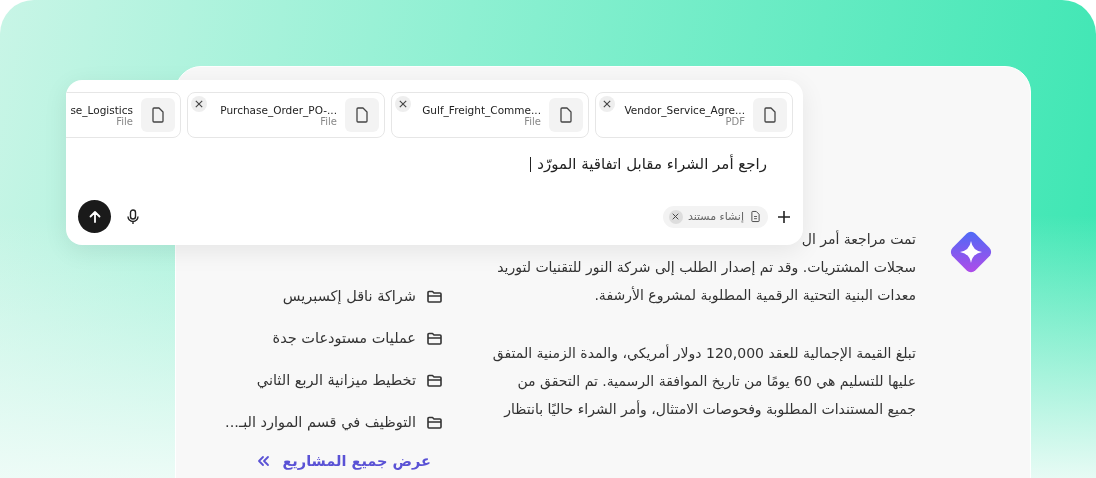  I want to click on attachment-chip: Vendor_Service_Agre... PDF, so click(694, 115).